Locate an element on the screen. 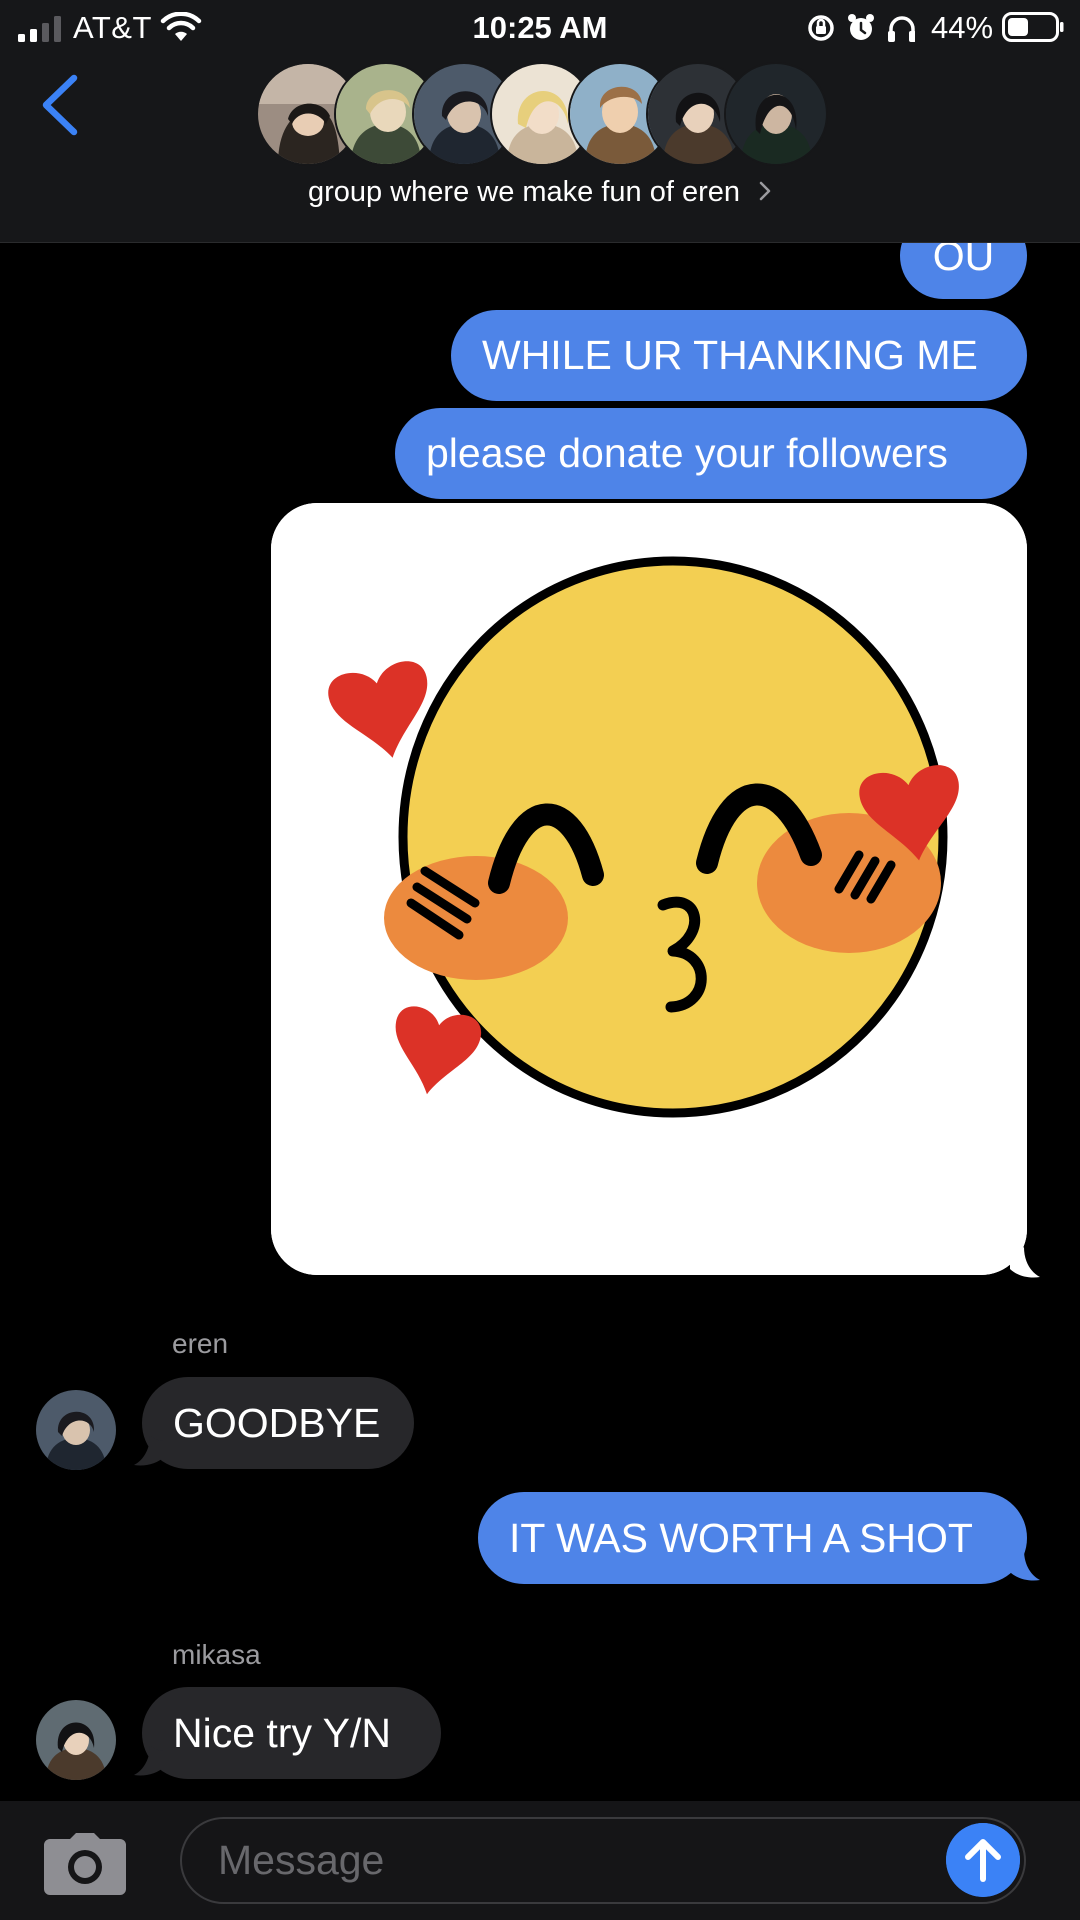 The width and height of the screenshot is (1080, 1920). incoming-message-bubble: Nice try Y/N is located at coordinates (291, 1733).